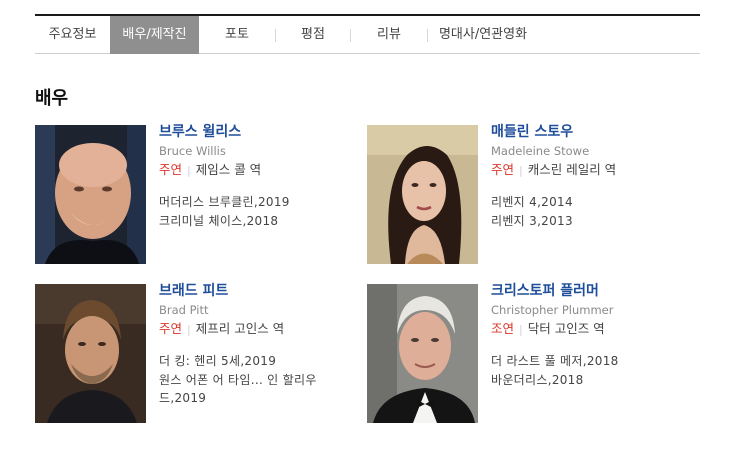 The width and height of the screenshot is (731, 450). What do you see at coordinates (192, 151) in the screenshot?
I see `actor-name-english: Bruce Willis` at bounding box center [192, 151].